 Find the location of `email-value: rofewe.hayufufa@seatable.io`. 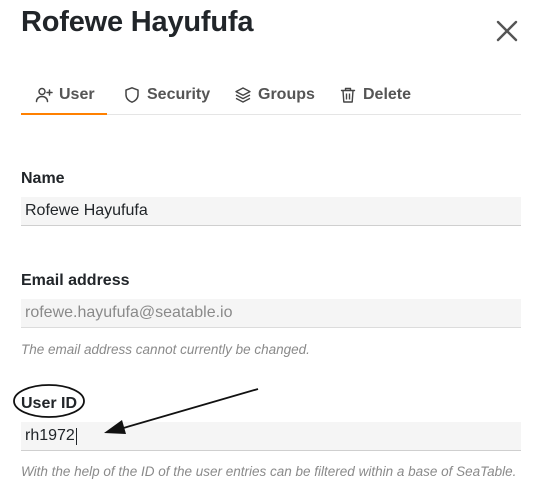

email-value: rofewe.hayufufa@seatable.io is located at coordinates (129, 312).